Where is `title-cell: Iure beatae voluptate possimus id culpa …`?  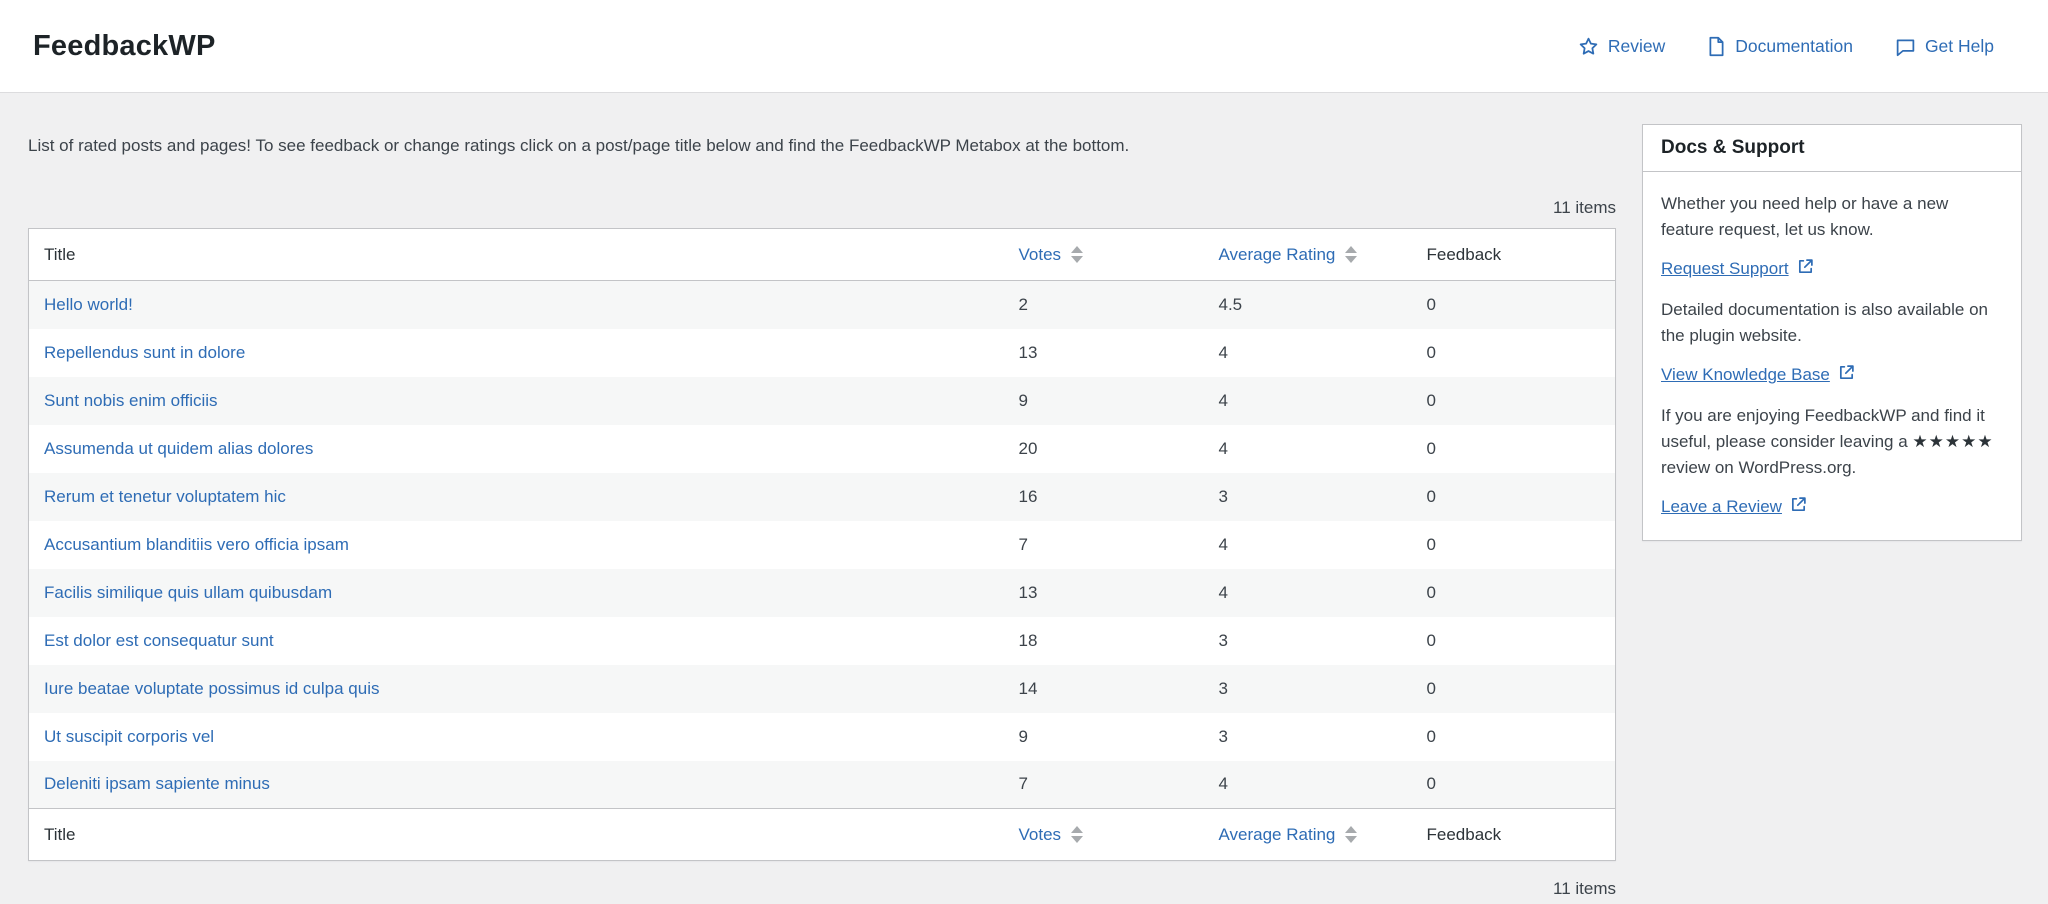
title-cell: Iure beatae voluptate possimus id culpa … is located at coordinates (509, 689).